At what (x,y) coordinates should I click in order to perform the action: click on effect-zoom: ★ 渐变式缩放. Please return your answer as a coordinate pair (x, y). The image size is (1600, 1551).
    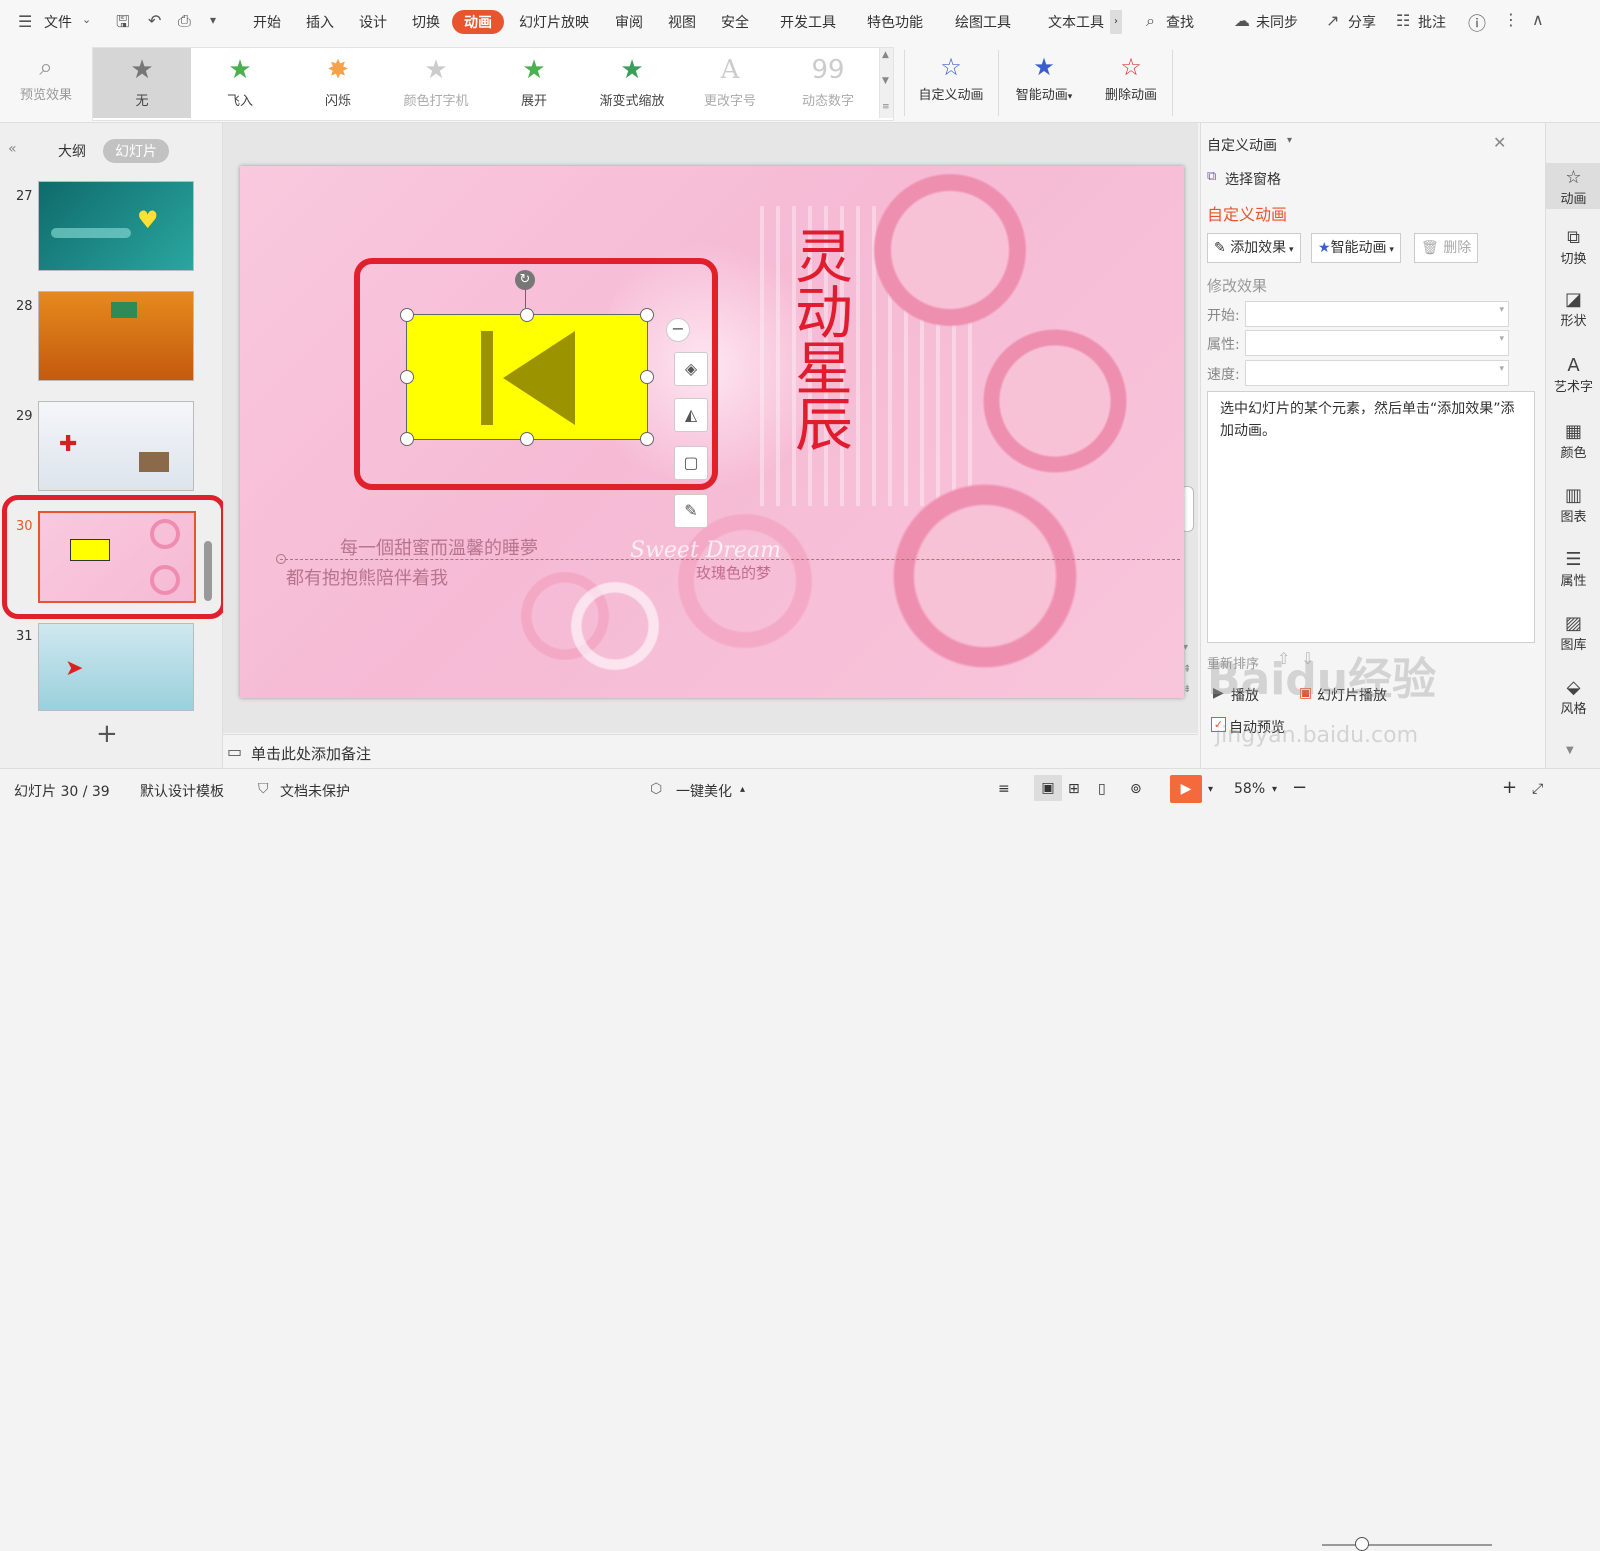
    Looking at the image, I should click on (632, 83).